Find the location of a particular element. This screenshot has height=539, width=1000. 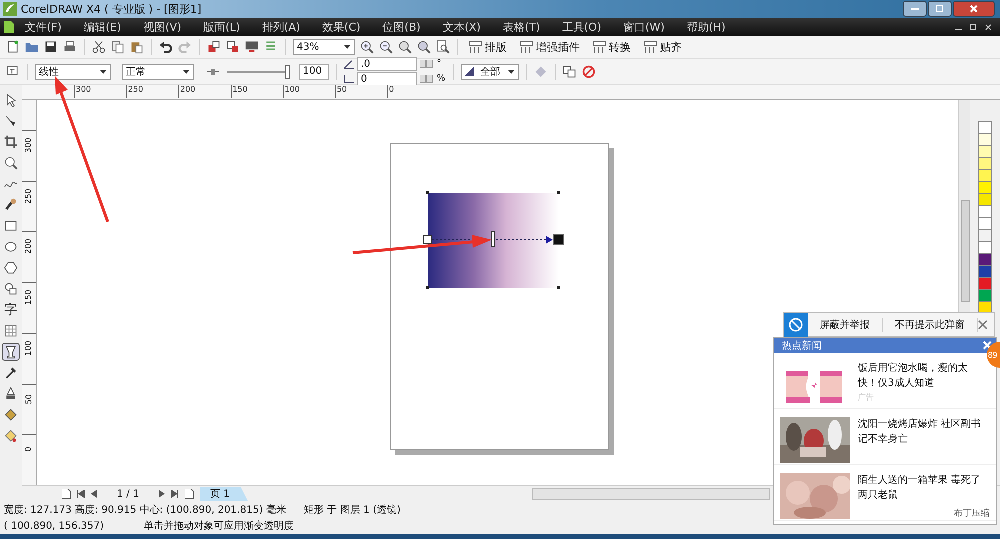

document-icon is located at coordinates (9, 27).